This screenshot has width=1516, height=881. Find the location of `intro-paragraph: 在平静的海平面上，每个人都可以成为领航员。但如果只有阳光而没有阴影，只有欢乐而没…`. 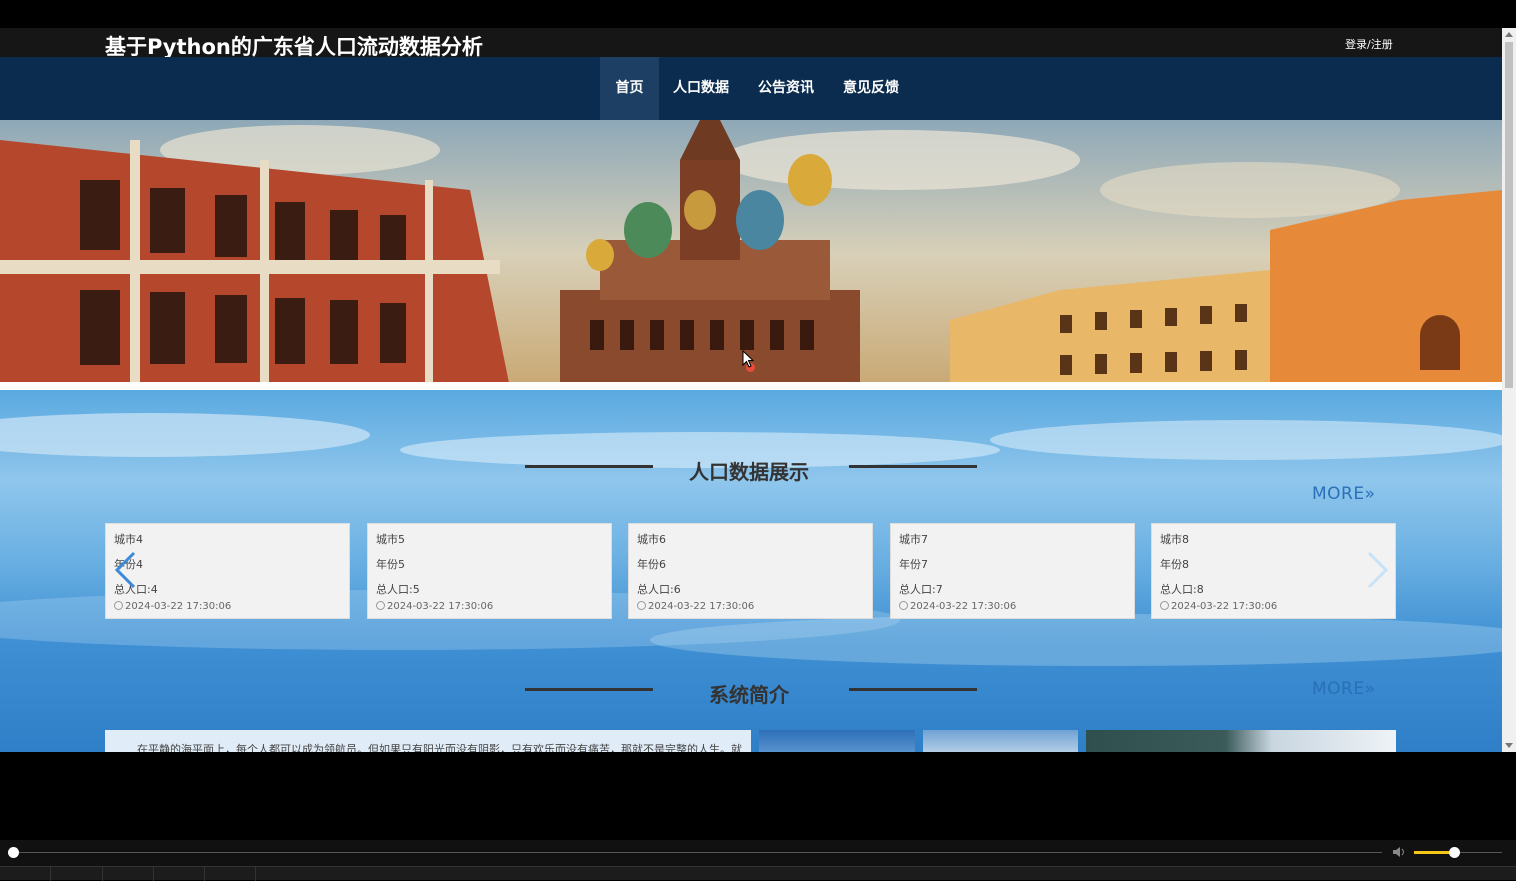

intro-paragraph: 在平静的海平面上，每个人都可以成为领航员。但如果只有阳光而没有阴影，只有欢乐而没… is located at coordinates (439, 747).